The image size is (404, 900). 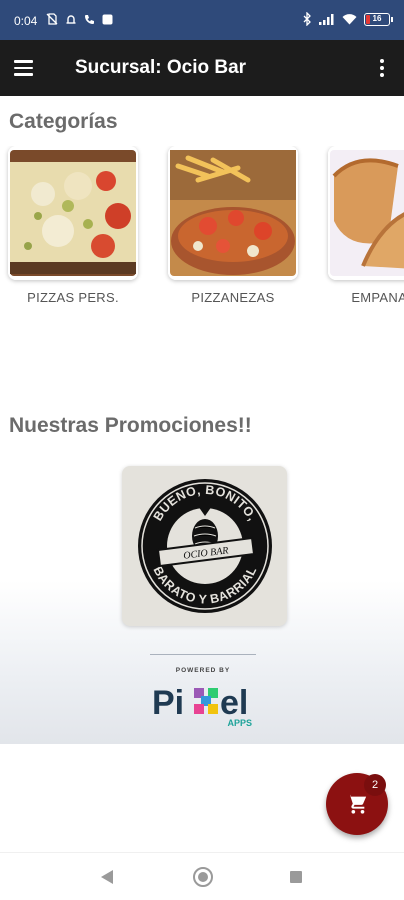 What do you see at coordinates (326, 19) in the screenshot?
I see `signal-icon` at bounding box center [326, 19].